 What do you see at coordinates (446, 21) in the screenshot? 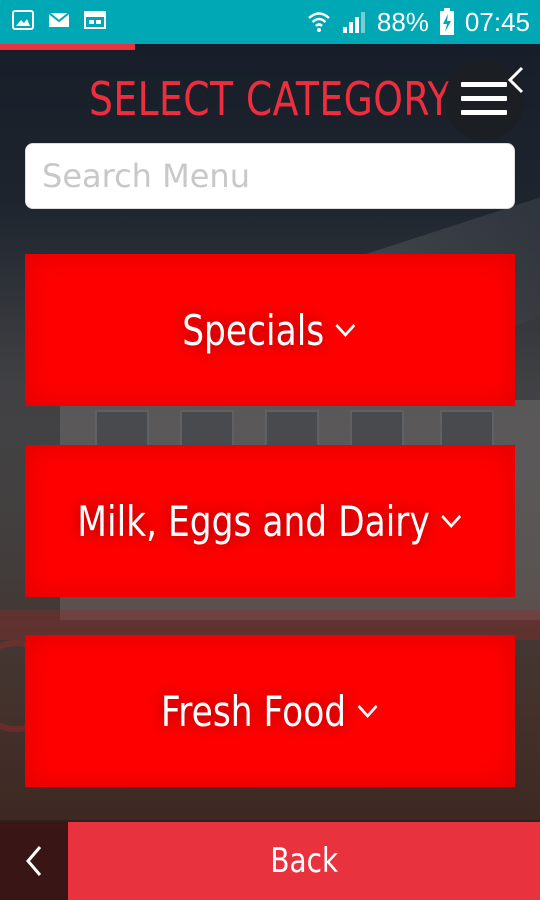
I see `battery-icon` at bounding box center [446, 21].